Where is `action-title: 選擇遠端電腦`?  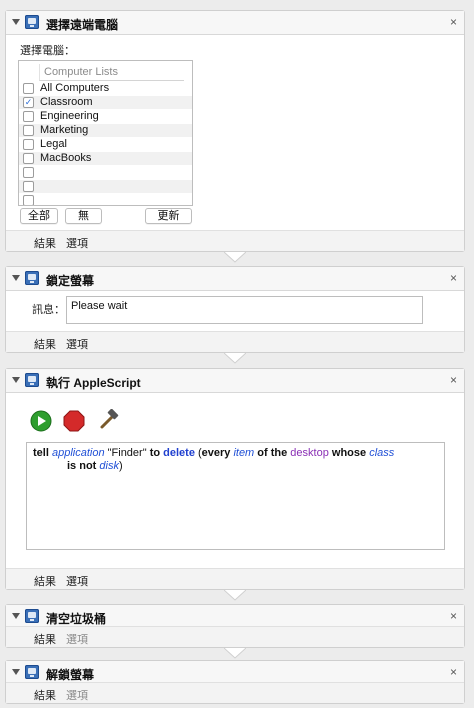 action-title: 選擇遠端電腦 is located at coordinates (82, 25).